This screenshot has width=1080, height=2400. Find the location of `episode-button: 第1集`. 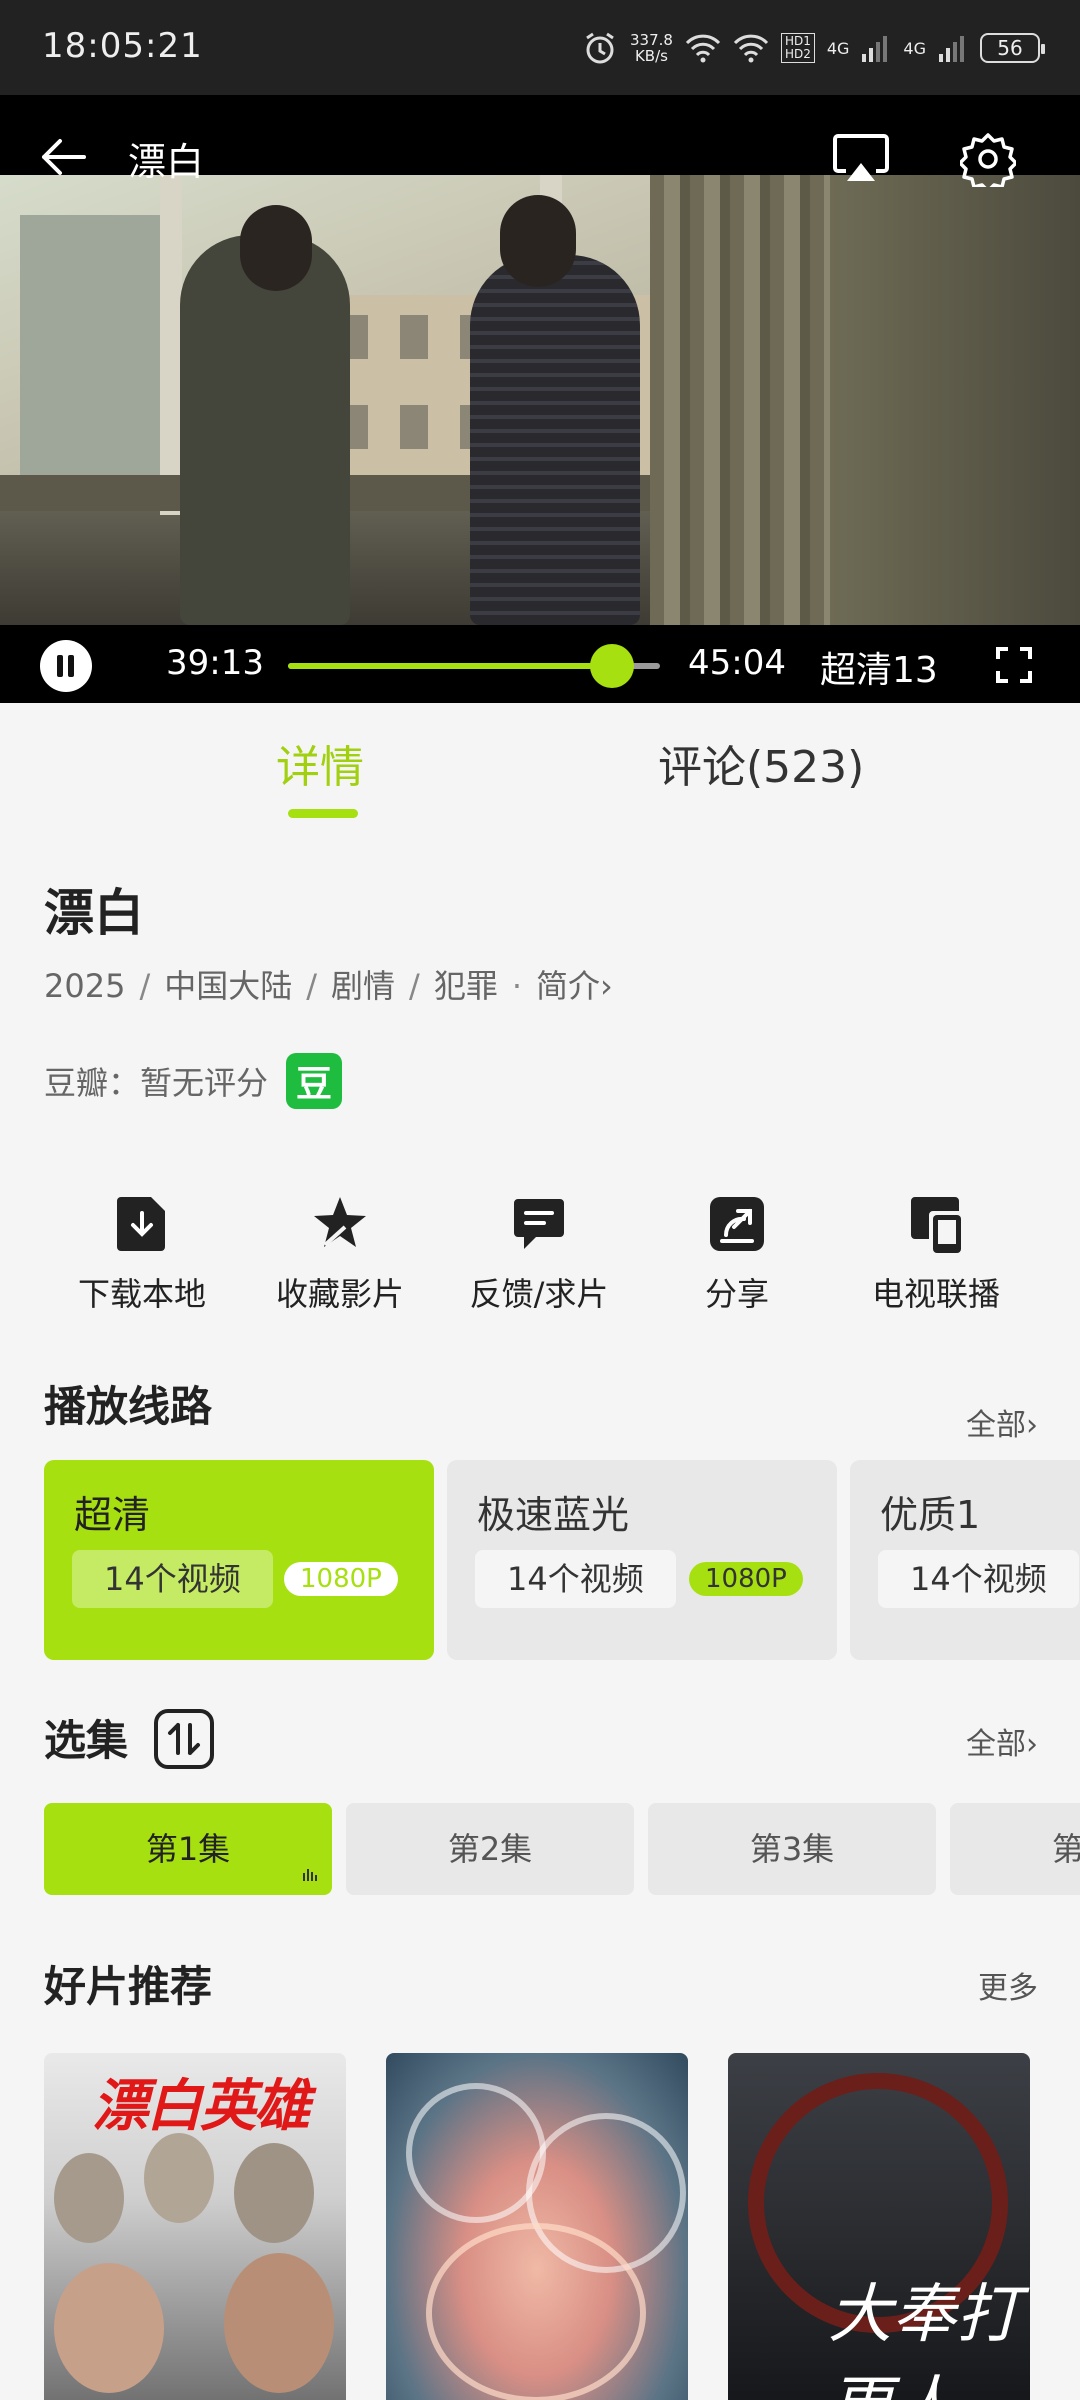

episode-button: 第1集 is located at coordinates (188, 1849).